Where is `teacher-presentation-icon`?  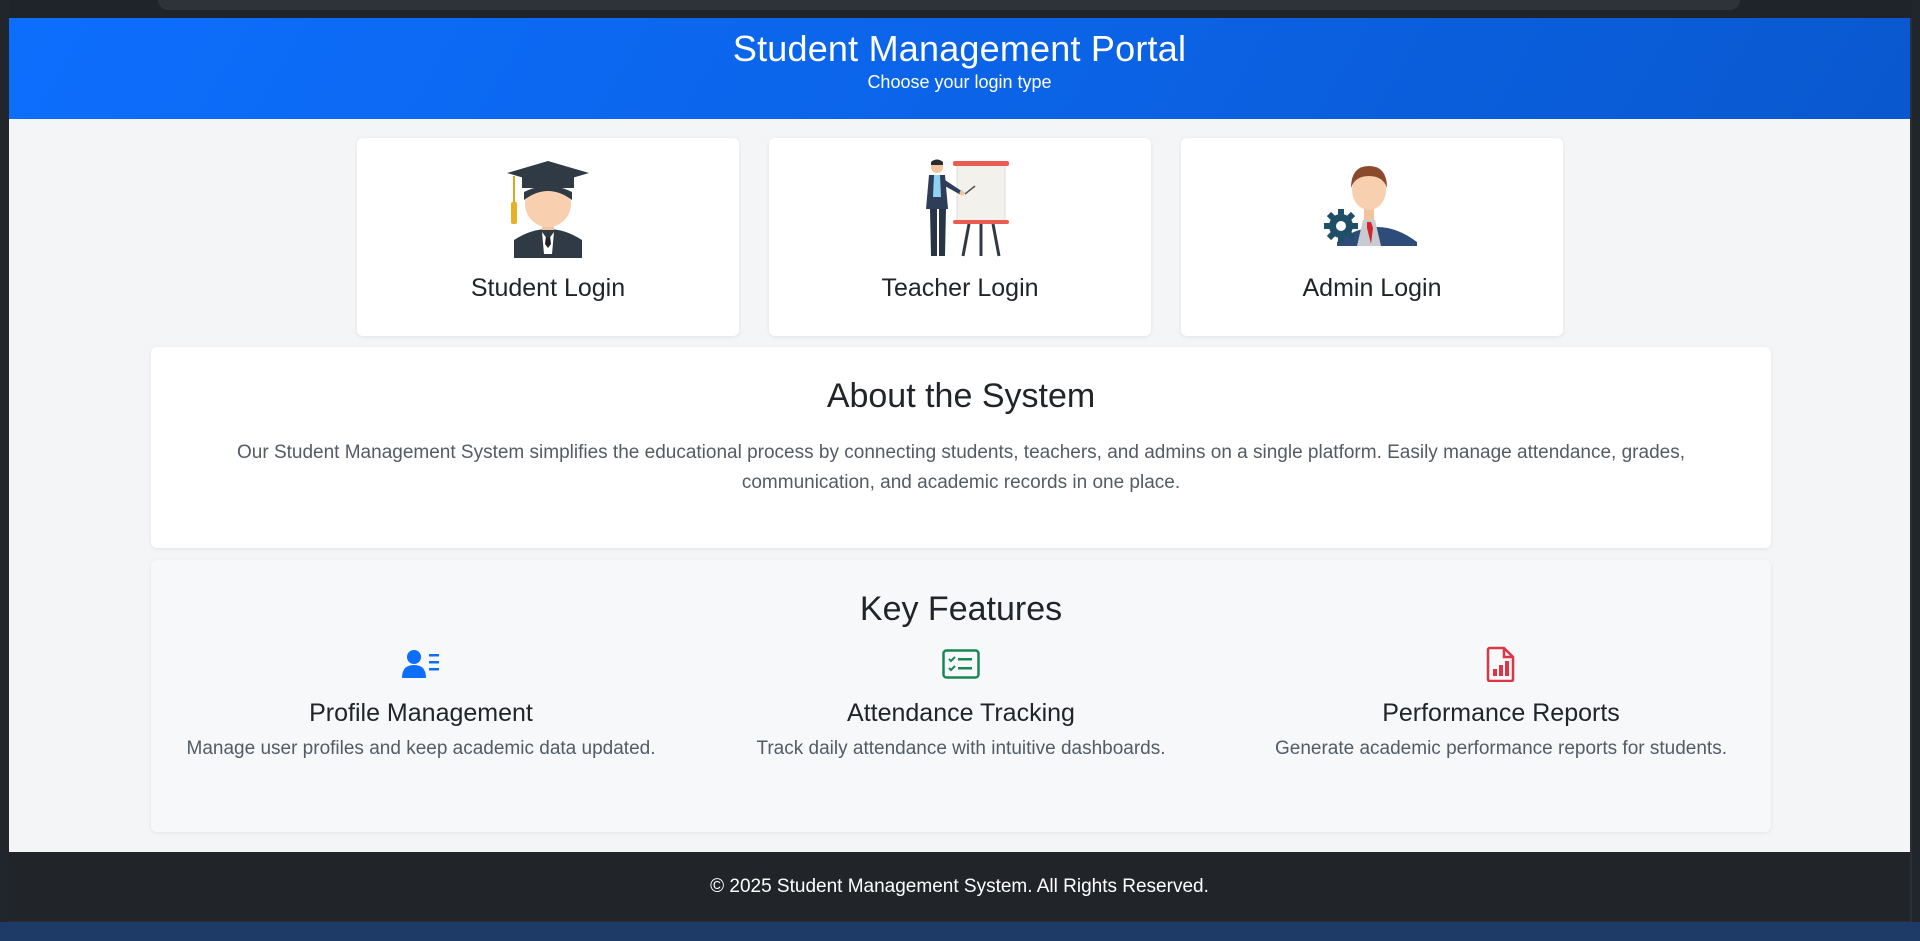
teacher-presentation-icon is located at coordinates (967, 208).